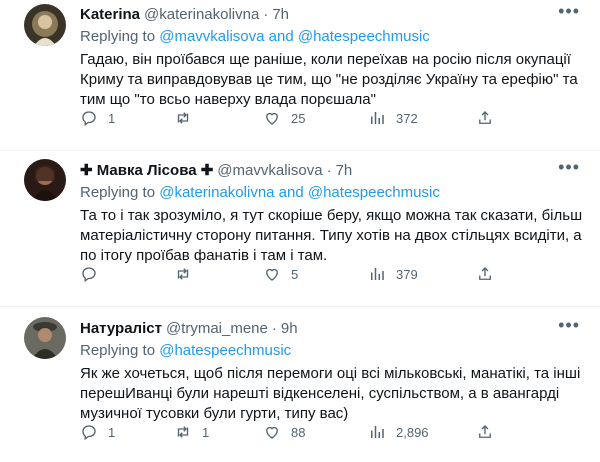 Image resolution: width=600 pixels, height=462 pixels. I want to click on like-count: 25, so click(298, 118).